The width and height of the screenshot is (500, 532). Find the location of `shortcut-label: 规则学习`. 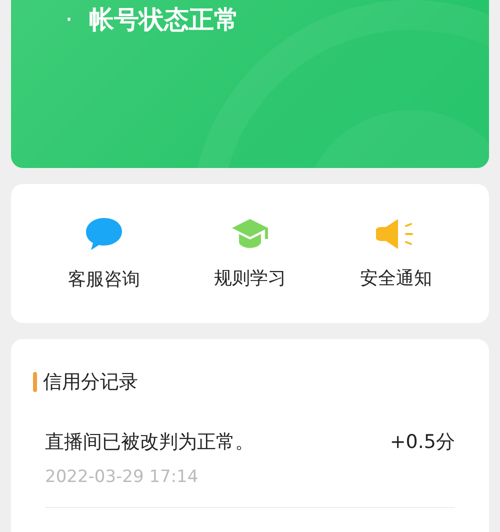

shortcut-label: 规则学习 is located at coordinates (250, 278).